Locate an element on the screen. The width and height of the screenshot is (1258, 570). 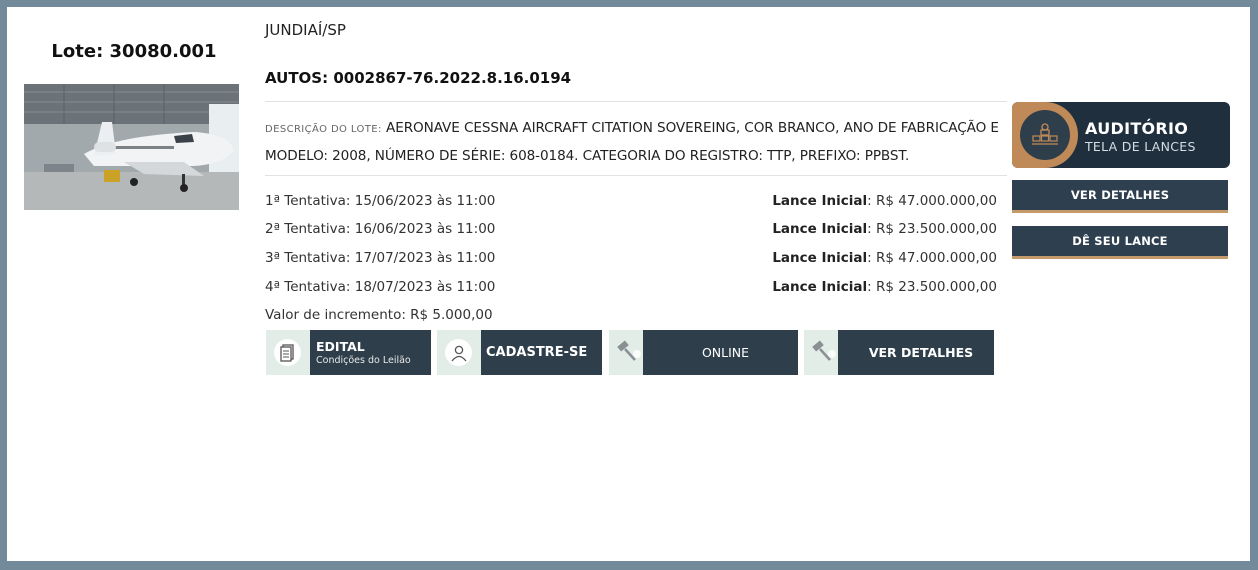
edital-icon-box is located at coordinates (288, 352).